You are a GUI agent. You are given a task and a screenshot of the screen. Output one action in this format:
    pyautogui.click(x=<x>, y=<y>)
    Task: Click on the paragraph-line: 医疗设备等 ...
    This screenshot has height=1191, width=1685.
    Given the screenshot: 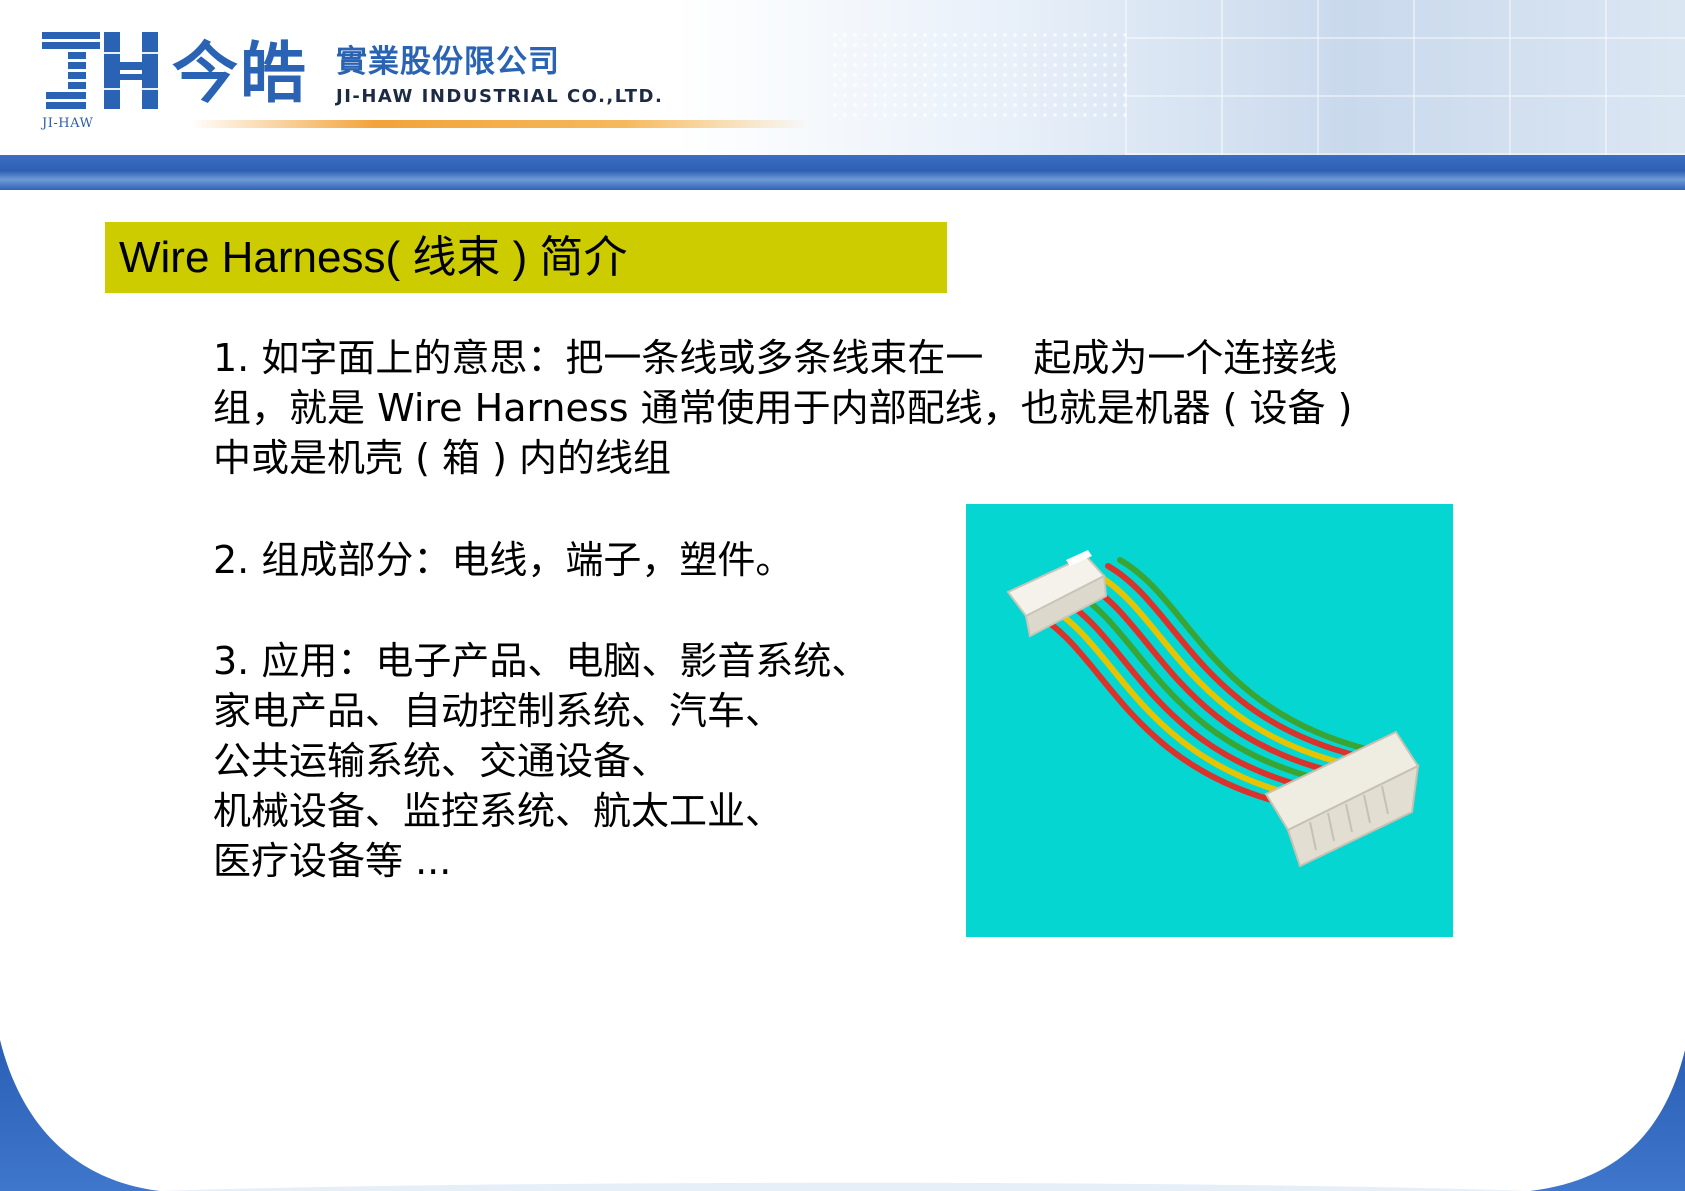 What is the action you would take?
    pyautogui.click(x=332, y=861)
    